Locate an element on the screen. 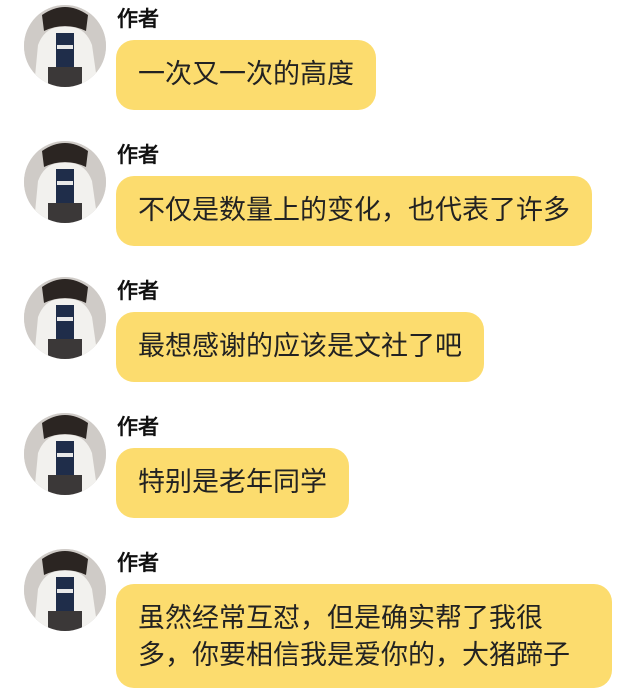 This screenshot has width=640, height=688. message-bubble: 虽然经常互怼，但是确实帮了我很多，你要相信我是爱你的，大猪蹄子 is located at coordinates (364, 636).